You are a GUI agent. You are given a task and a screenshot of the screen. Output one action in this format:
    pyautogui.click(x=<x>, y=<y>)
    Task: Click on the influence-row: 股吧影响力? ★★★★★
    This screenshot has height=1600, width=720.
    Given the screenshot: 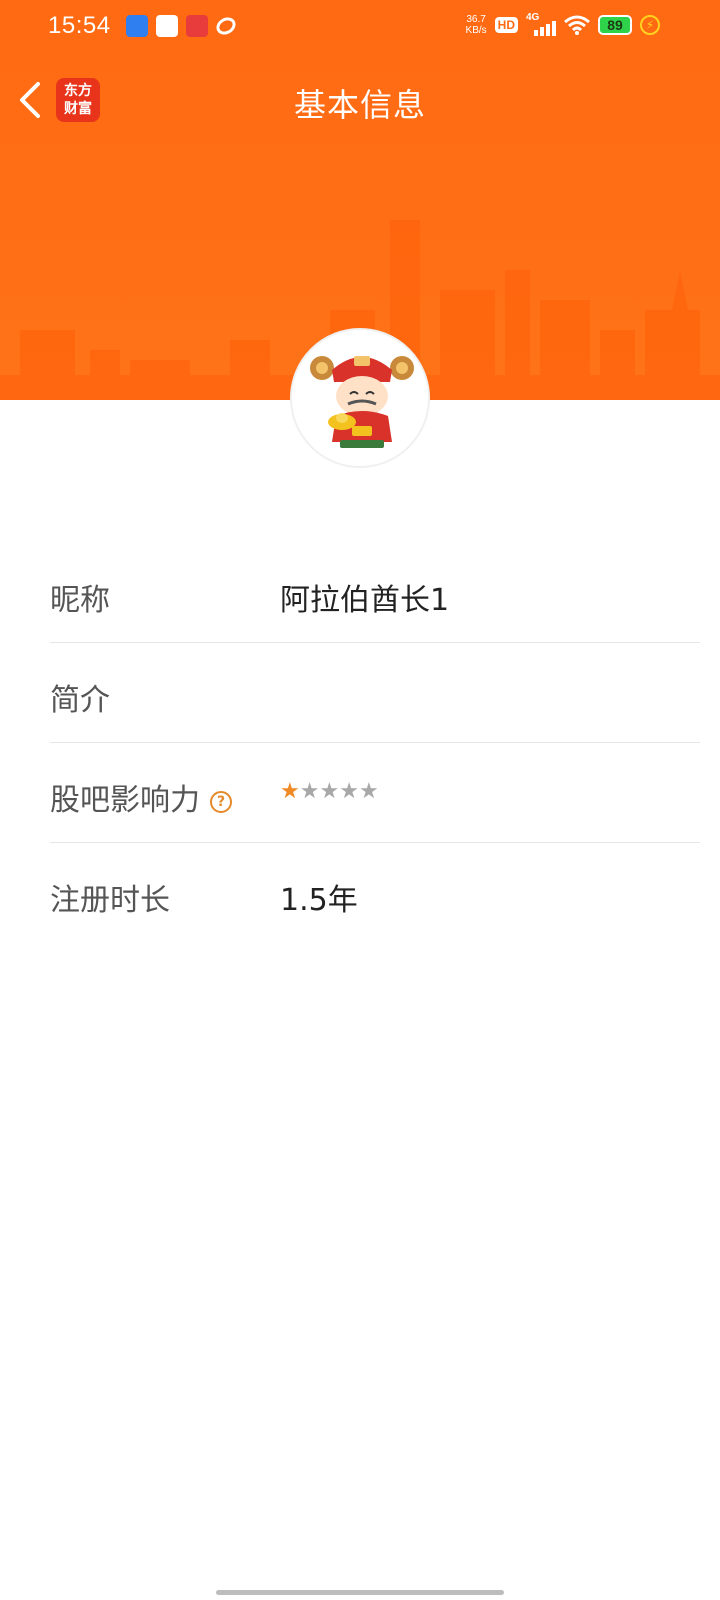 What is the action you would take?
    pyautogui.click(x=375, y=793)
    